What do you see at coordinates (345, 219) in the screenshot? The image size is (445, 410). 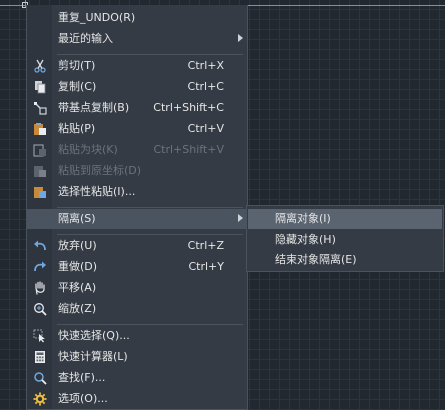 I see `submenu-item-isolate-objects: 隔离对象(I)` at bounding box center [345, 219].